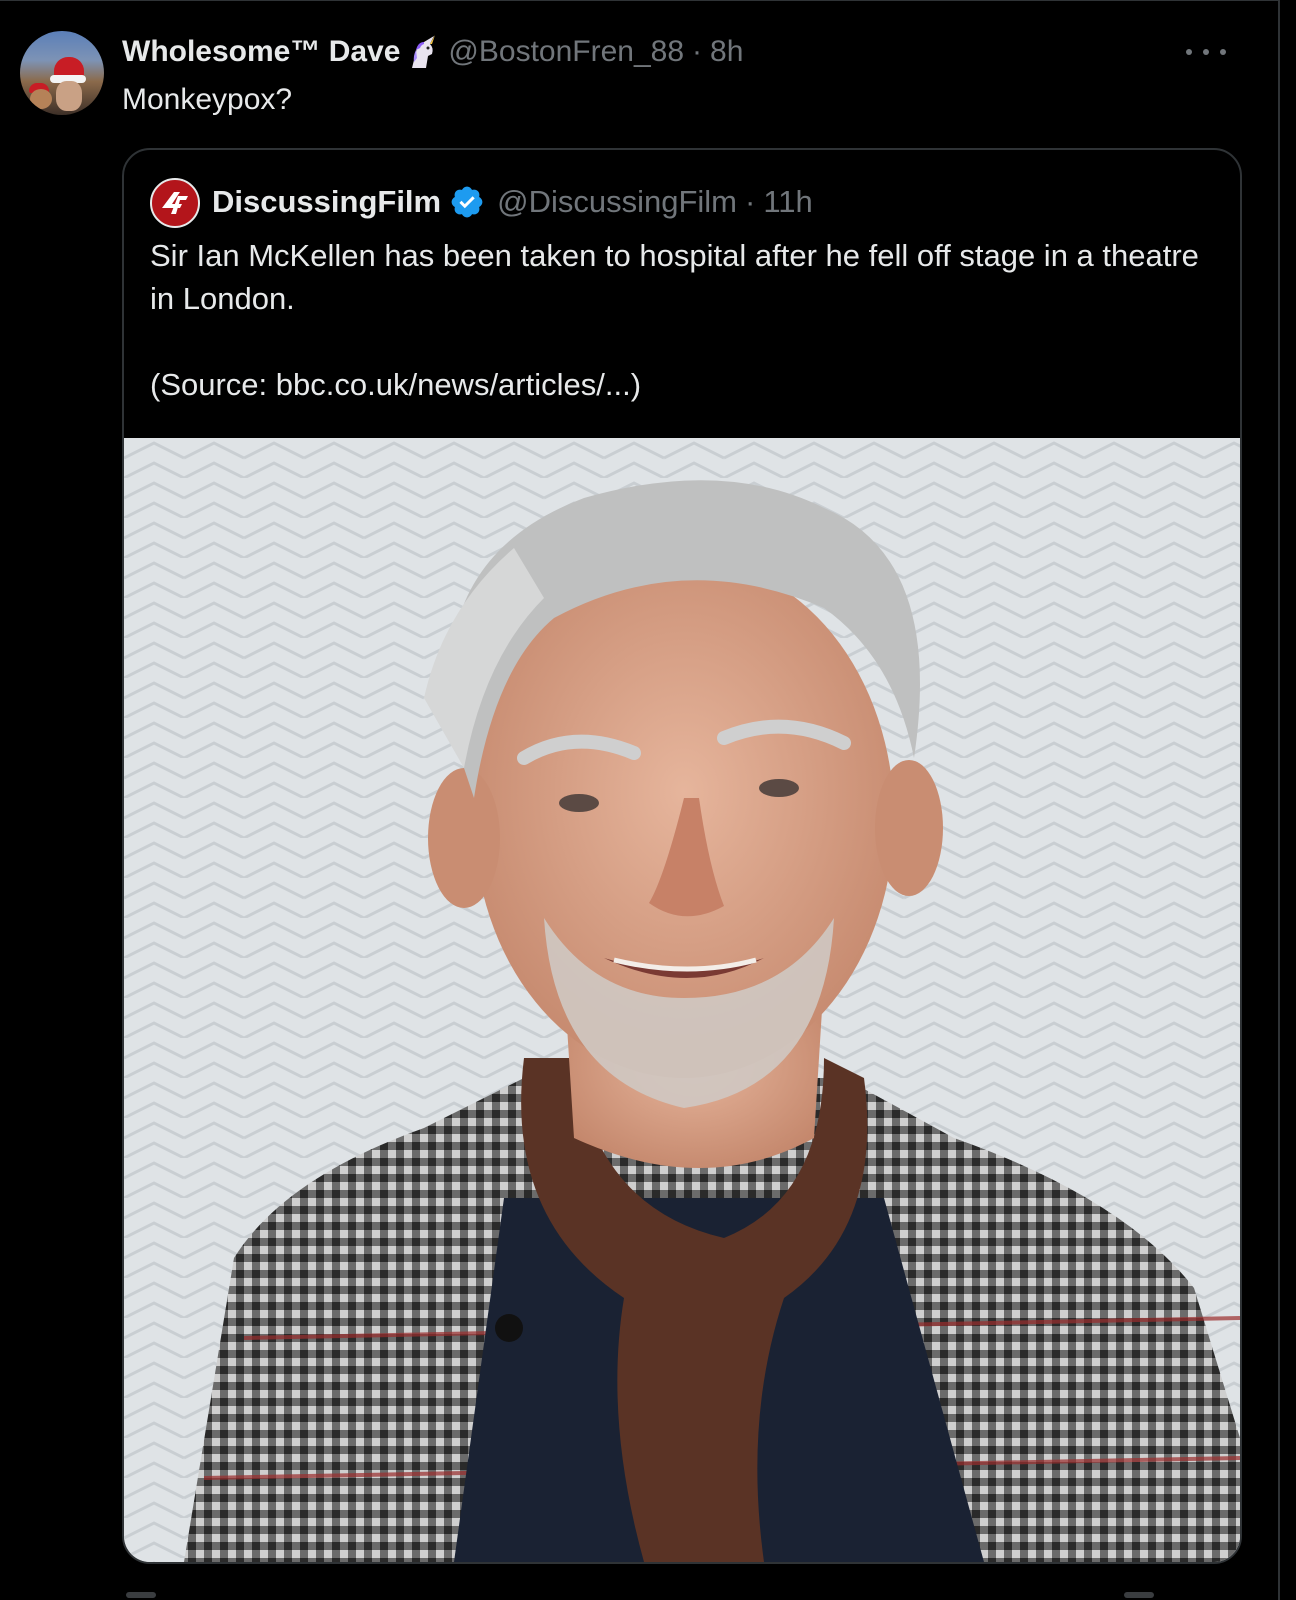 The image size is (1296, 1600). I want to click on quoted-timestamp: 11h, so click(787, 202).